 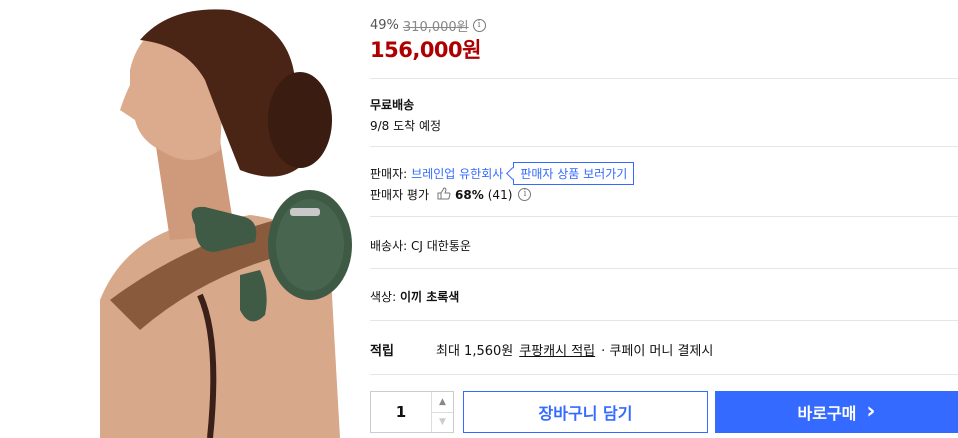 I want to click on add-to-cart-label: 장바구니 담기, so click(x=585, y=413).